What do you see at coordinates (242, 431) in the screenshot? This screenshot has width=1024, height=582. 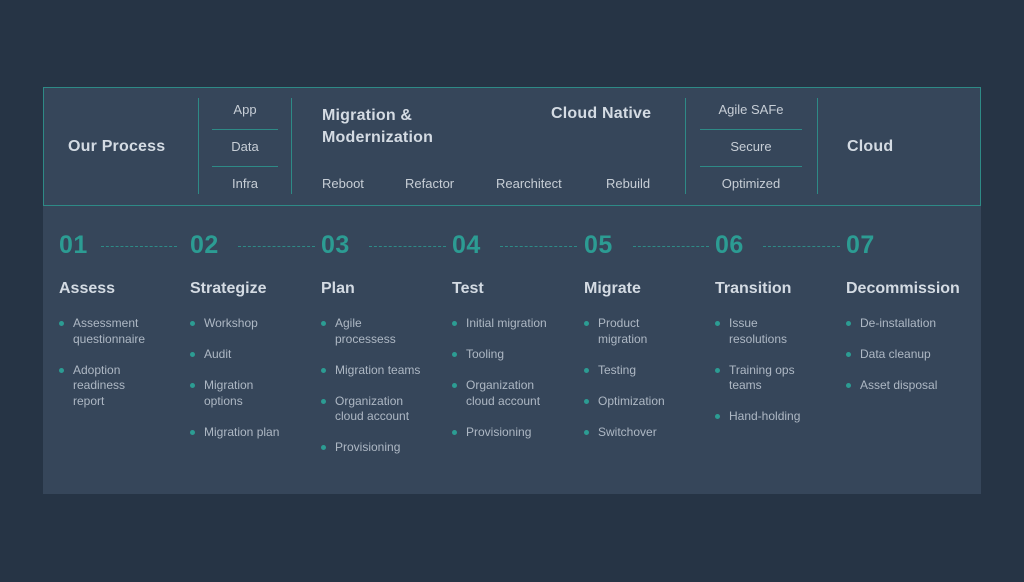 I see `item-text: Migration plan` at bounding box center [242, 431].